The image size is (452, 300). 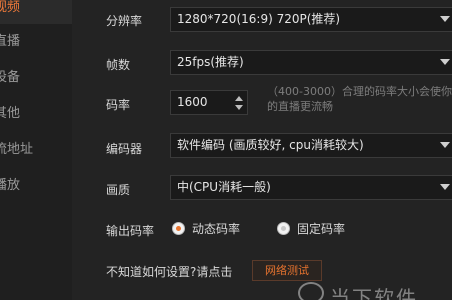 I want to click on fps-value: 25fps(推荐), so click(x=210, y=62).